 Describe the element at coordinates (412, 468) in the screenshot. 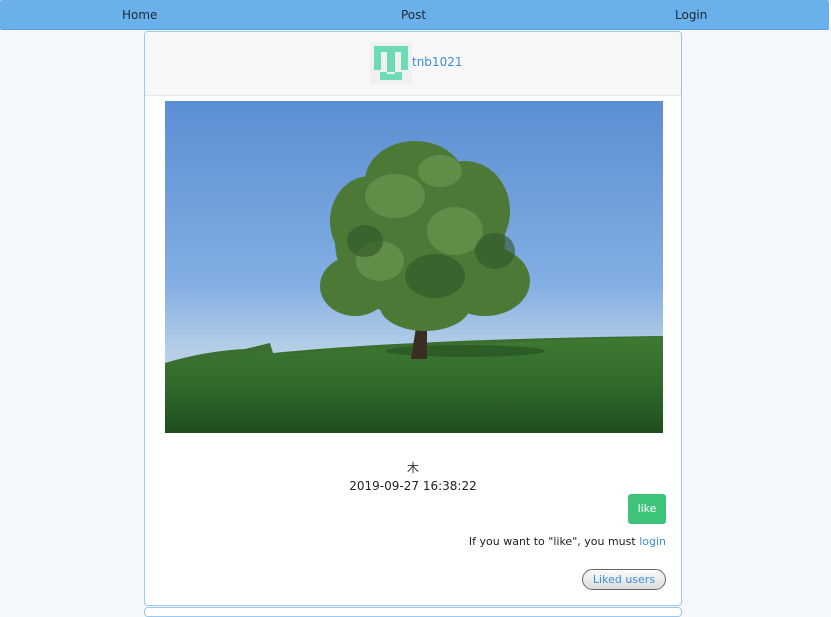

I see `post-caption: 木` at that location.